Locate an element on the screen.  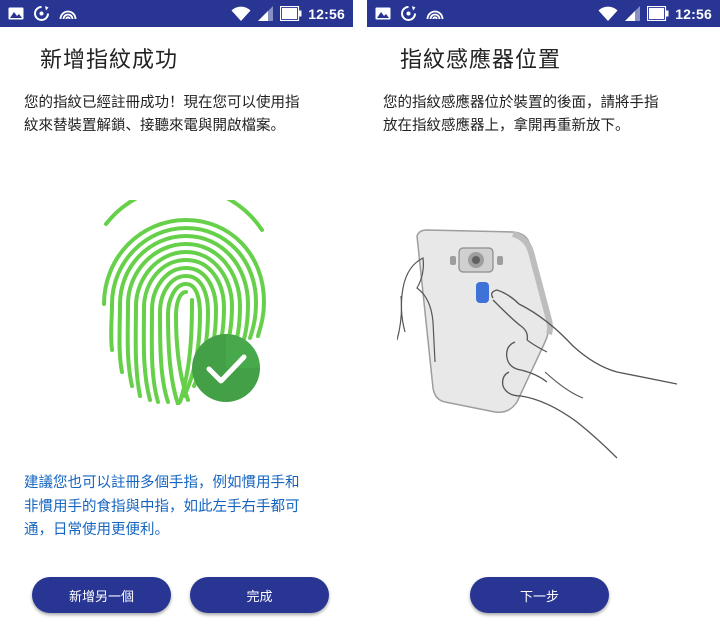
tip-line: 非慣用手的食指與中指，如此左手右手都可 is located at coordinates (162, 506).